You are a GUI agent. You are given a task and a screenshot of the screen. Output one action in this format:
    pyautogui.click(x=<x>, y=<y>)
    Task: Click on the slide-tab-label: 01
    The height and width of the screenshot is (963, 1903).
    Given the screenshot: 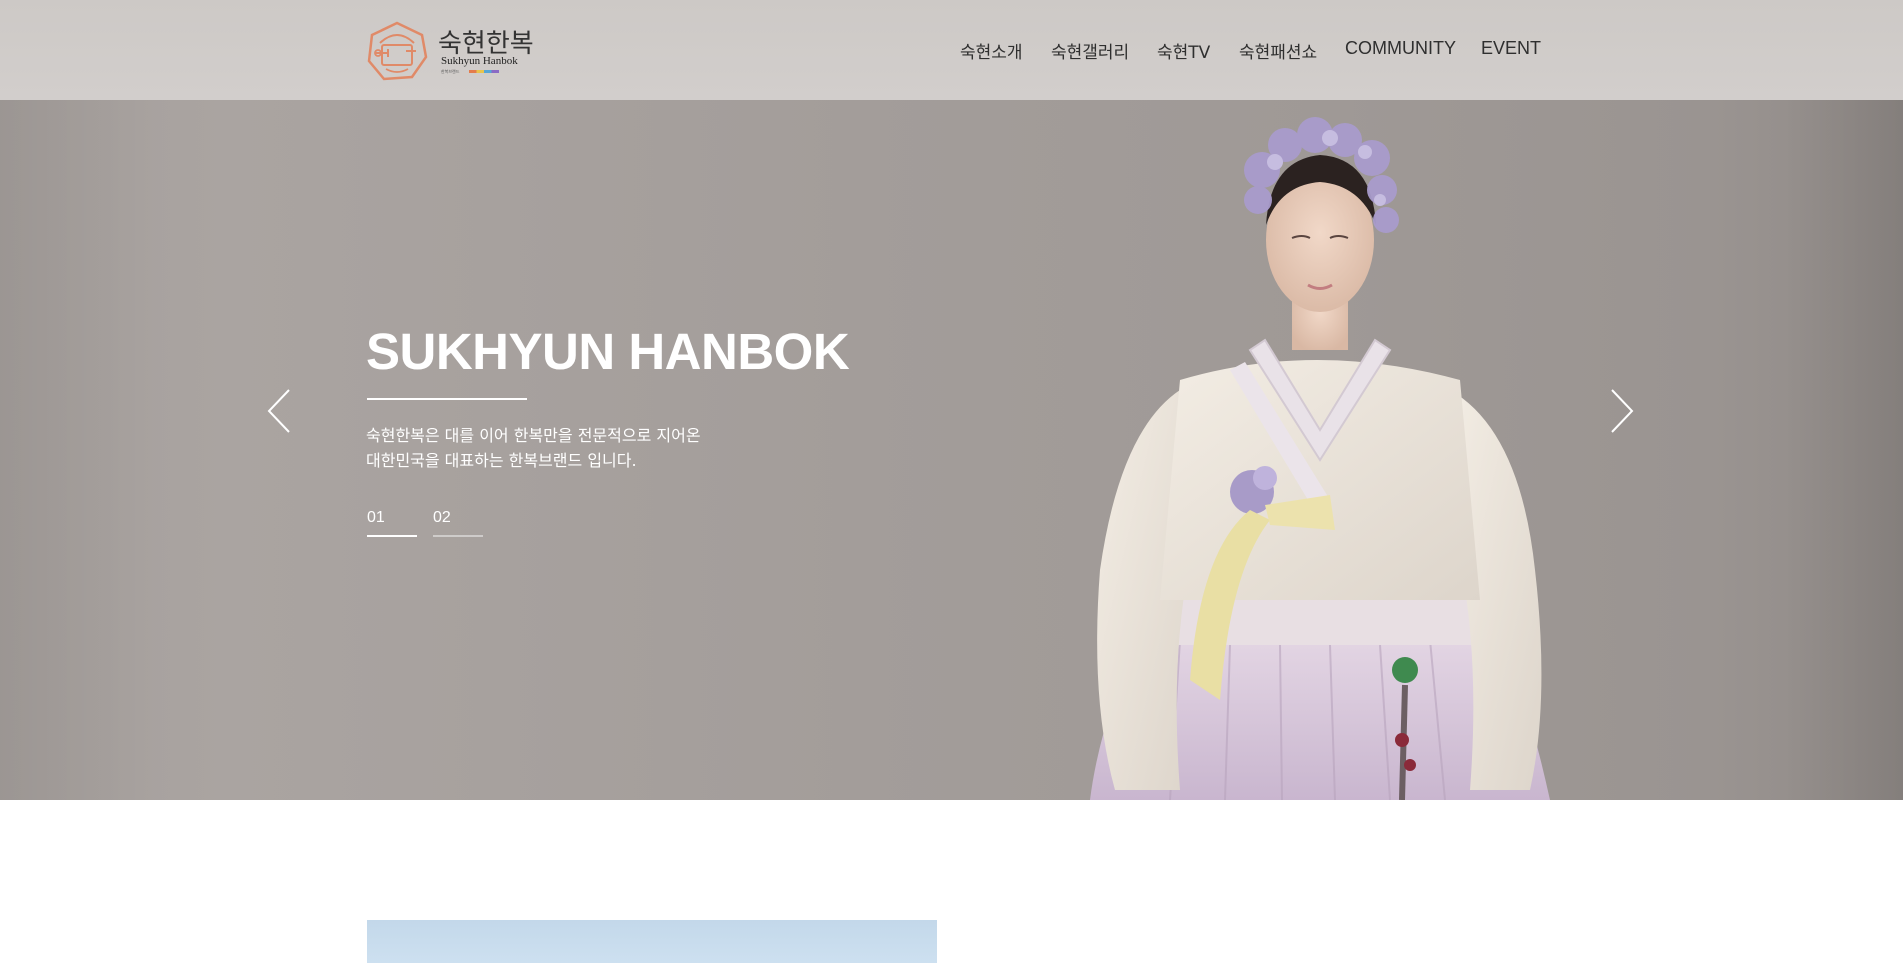 What is the action you would take?
    pyautogui.click(x=376, y=517)
    